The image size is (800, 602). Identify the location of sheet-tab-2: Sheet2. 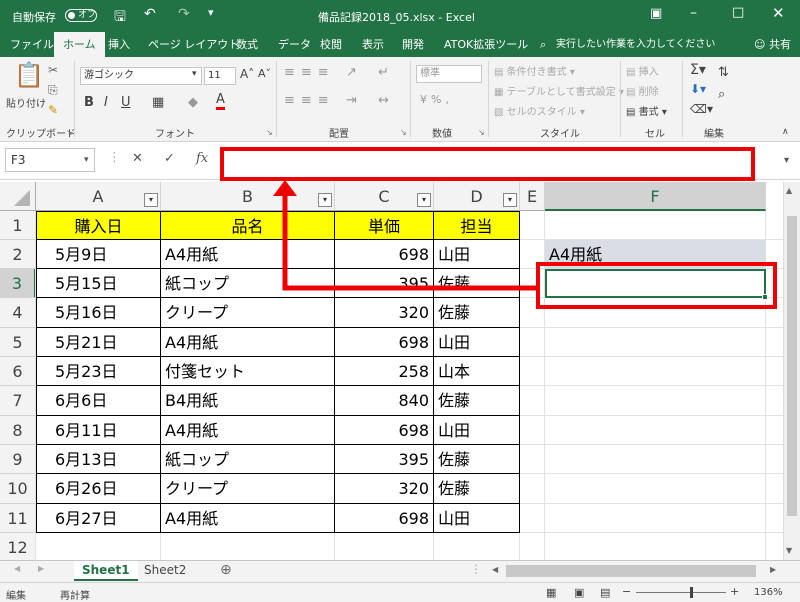
(165, 571).